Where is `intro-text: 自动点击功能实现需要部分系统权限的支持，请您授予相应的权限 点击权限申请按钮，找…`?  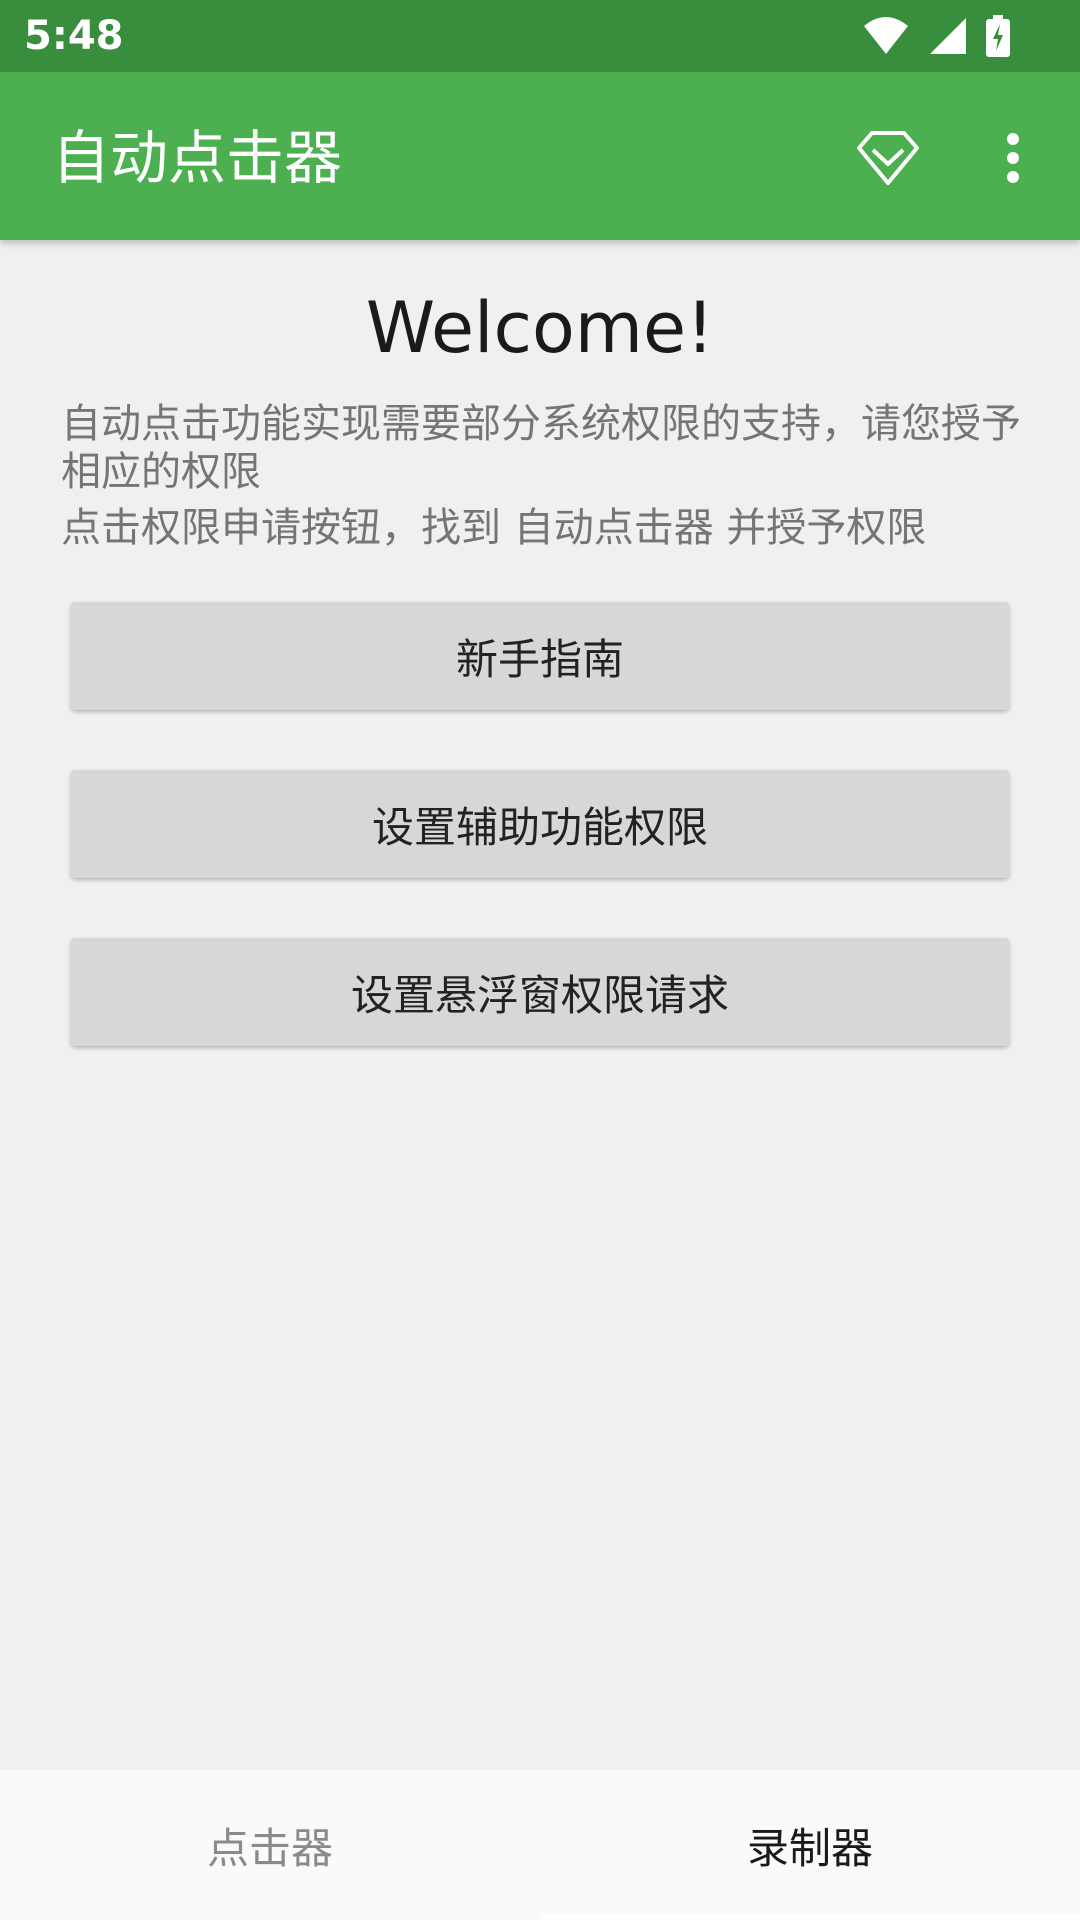 intro-text: 自动点击功能实现需要部分系统权限的支持，请您授予相应的权限 点击权限申请按钮，找… is located at coordinates (541, 476).